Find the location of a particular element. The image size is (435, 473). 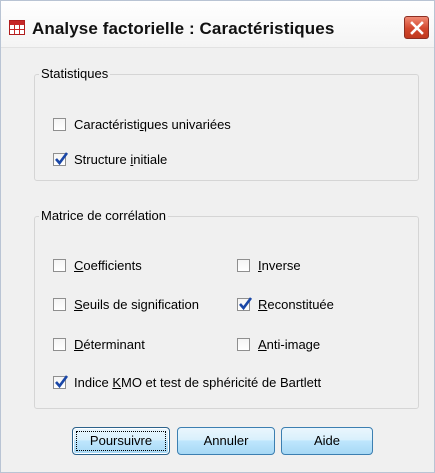

coefficients-label: Coefficients is located at coordinates (108, 265).